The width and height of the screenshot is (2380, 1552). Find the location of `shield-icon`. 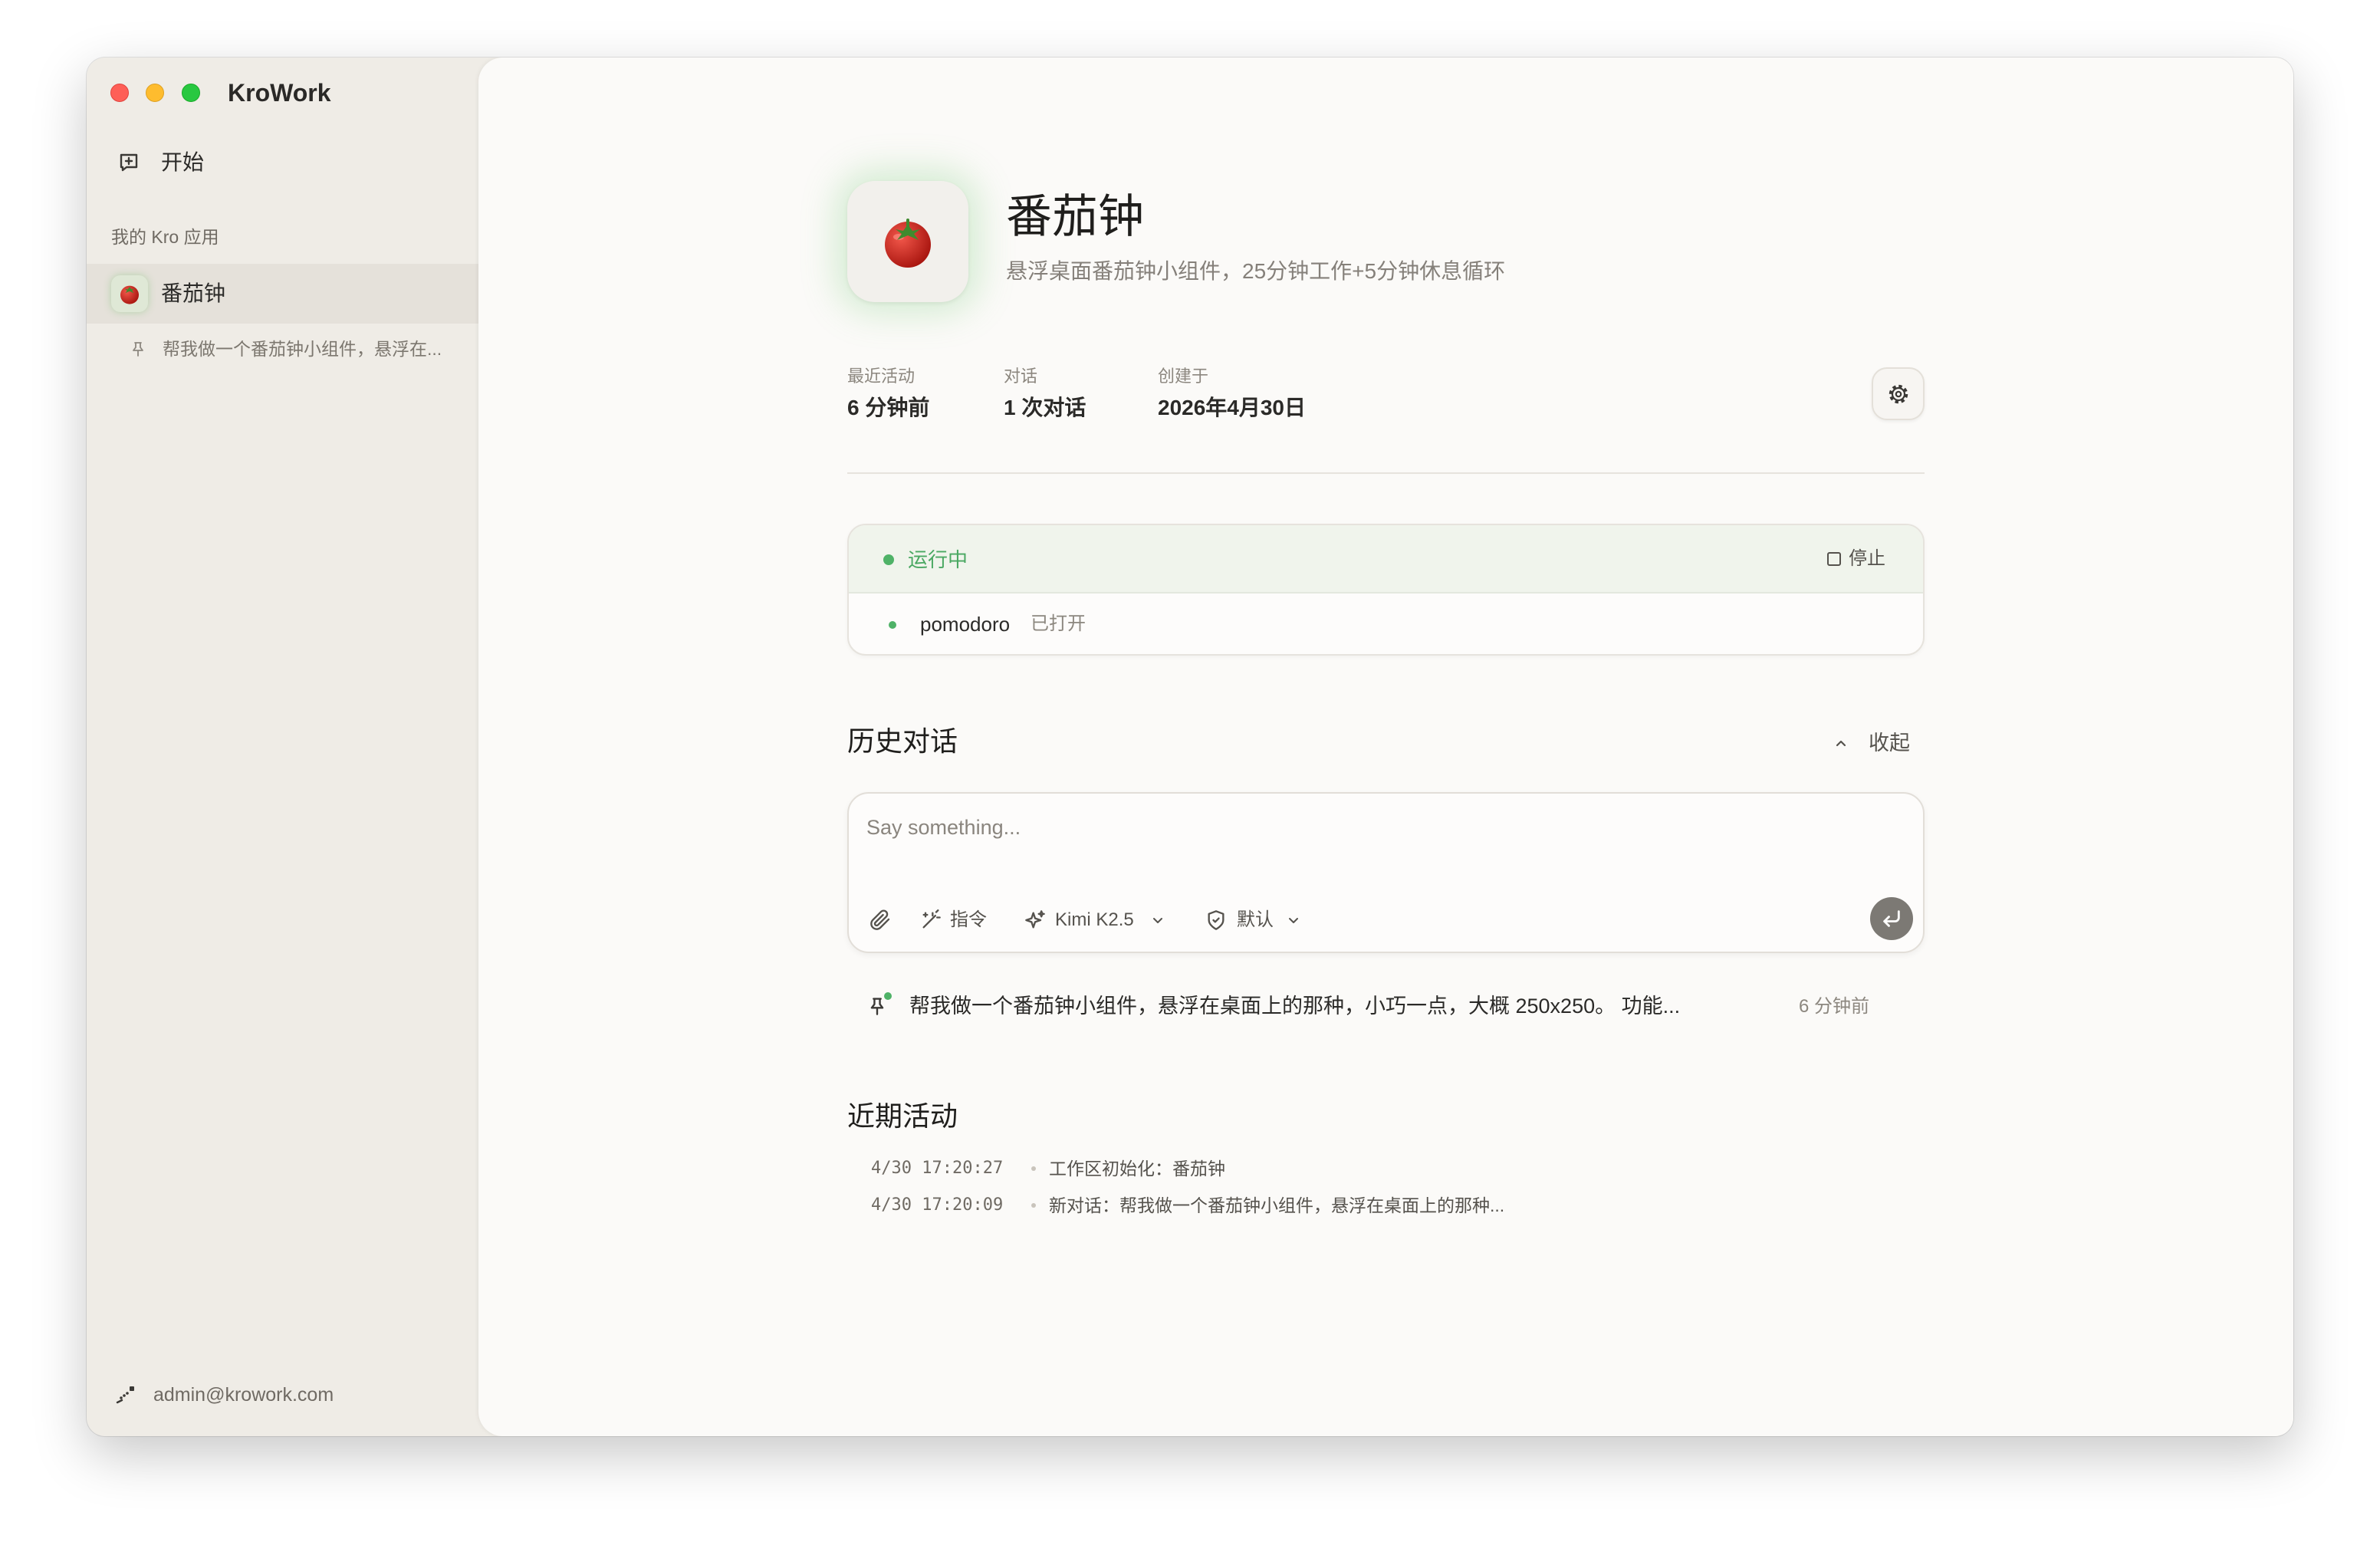

shield-icon is located at coordinates (1216, 920).